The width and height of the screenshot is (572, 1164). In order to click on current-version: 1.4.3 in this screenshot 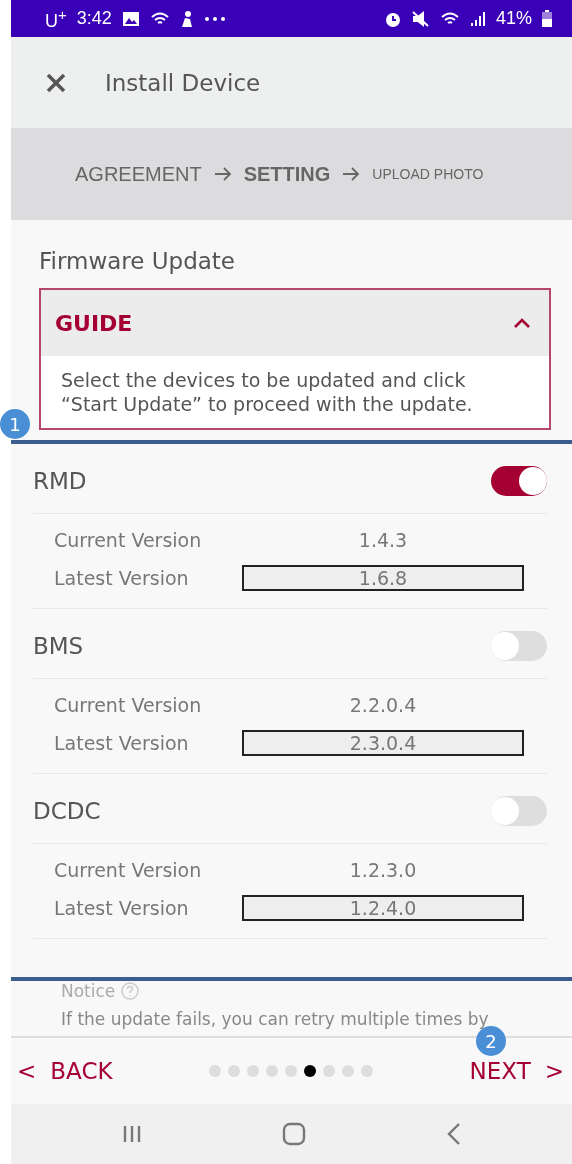, I will do `click(383, 540)`.